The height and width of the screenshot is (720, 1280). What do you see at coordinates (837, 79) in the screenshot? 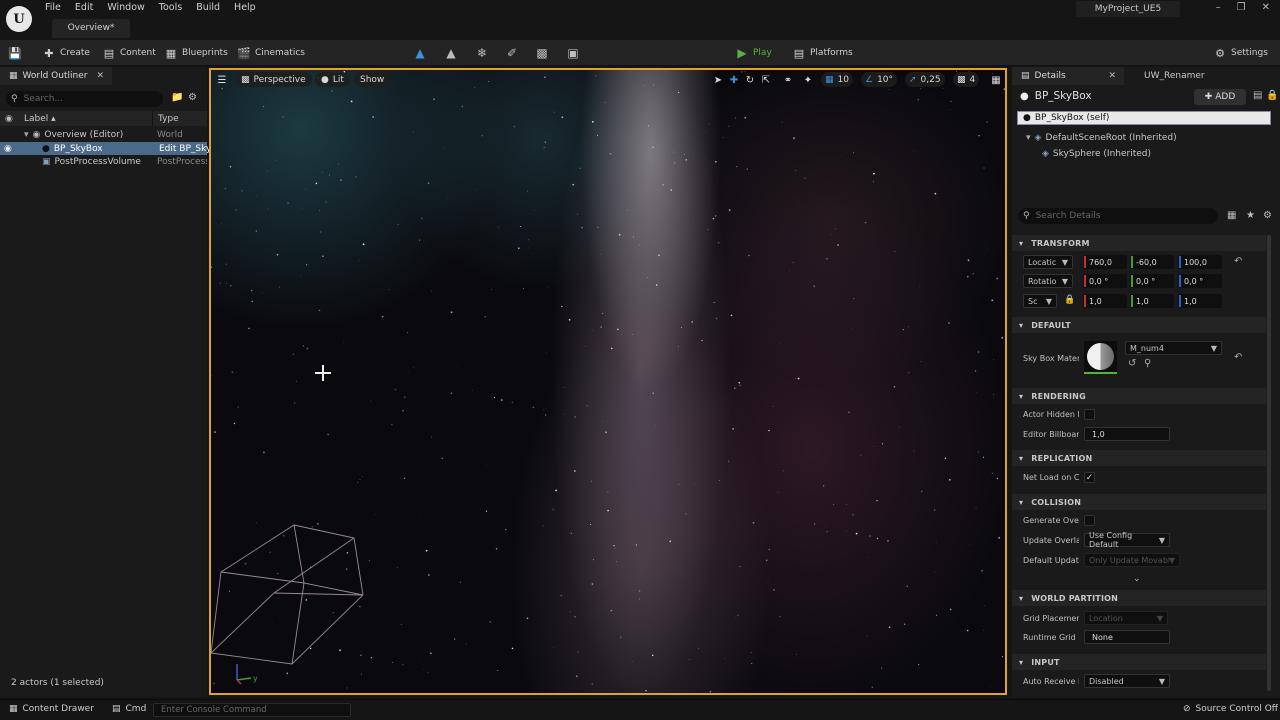
I see `grid-snap-button: ▦ 10` at bounding box center [837, 79].